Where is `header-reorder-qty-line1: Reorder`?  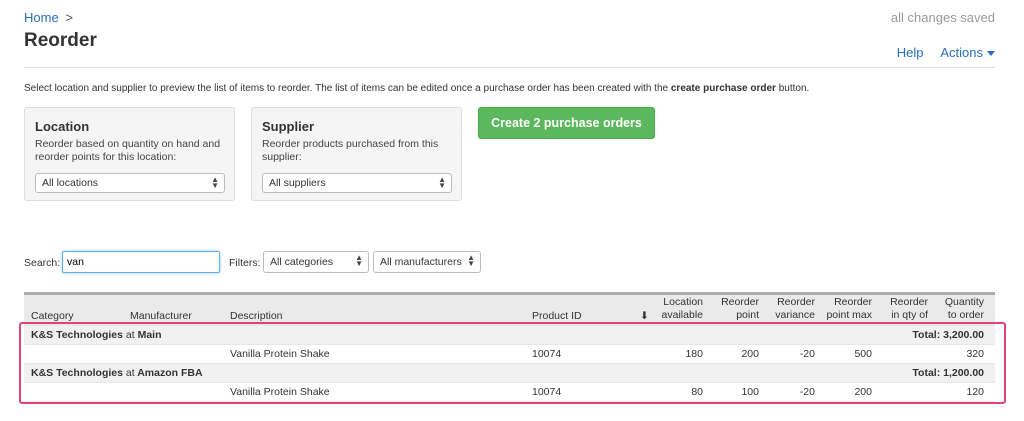 header-reorder-qty-line1: Reorder is located at coordinates (909, 302).